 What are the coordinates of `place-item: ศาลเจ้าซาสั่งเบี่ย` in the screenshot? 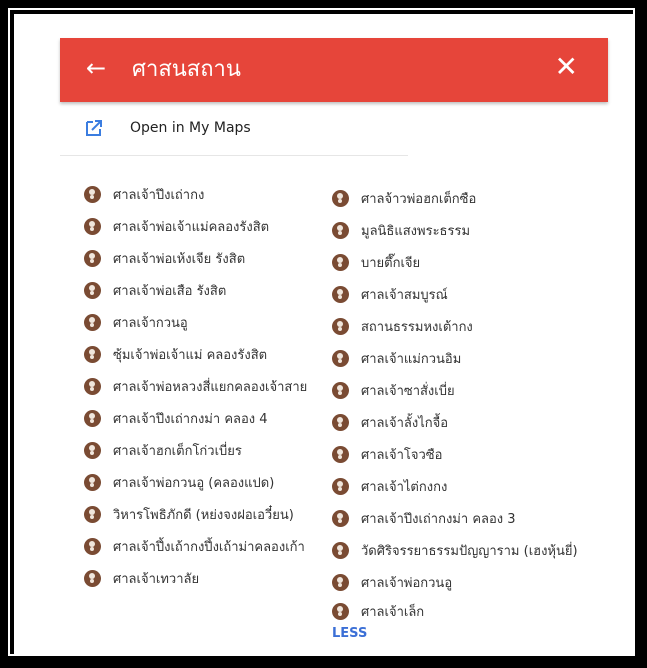 It's located at (455, 390).